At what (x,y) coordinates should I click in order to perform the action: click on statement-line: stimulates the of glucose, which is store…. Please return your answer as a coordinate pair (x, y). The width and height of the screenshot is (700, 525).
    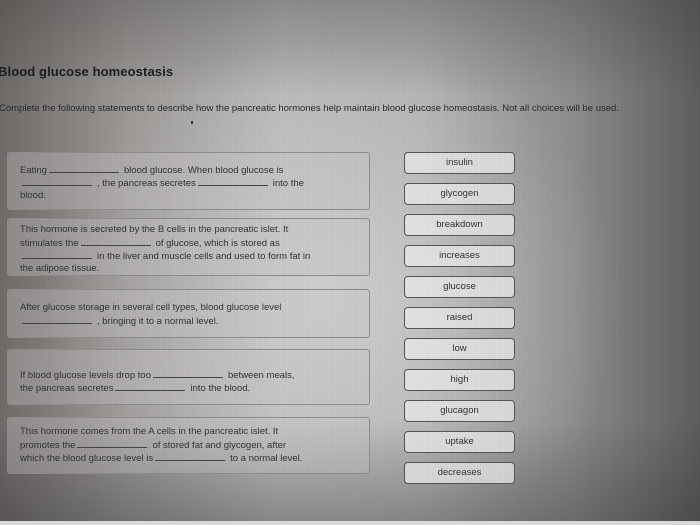
    Looking at the image, I should click on (190, 242).